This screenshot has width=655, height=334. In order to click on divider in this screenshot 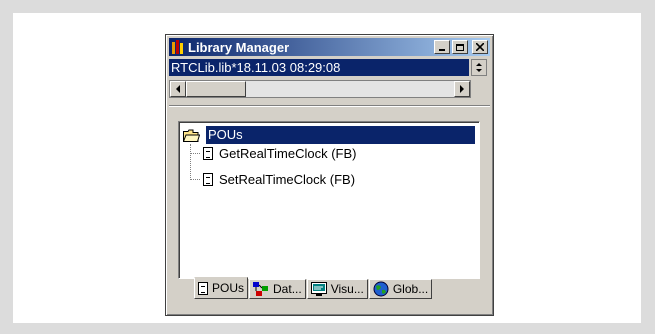, I will do `click(329, 106)`.